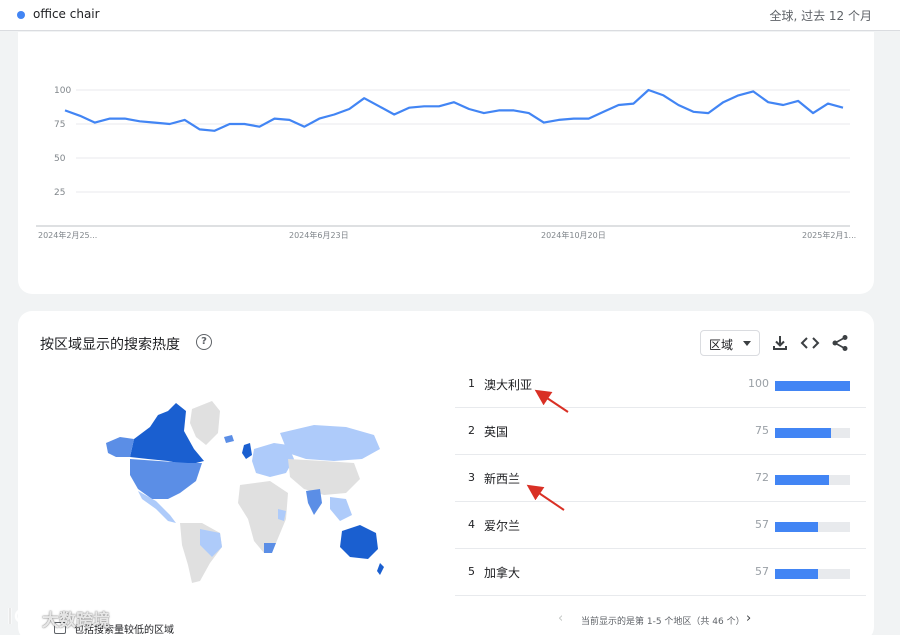  Describe the element at coordinates (660, 525) in the screenshot. I see `rank-row: 4 爱尔兰 57` at that location.